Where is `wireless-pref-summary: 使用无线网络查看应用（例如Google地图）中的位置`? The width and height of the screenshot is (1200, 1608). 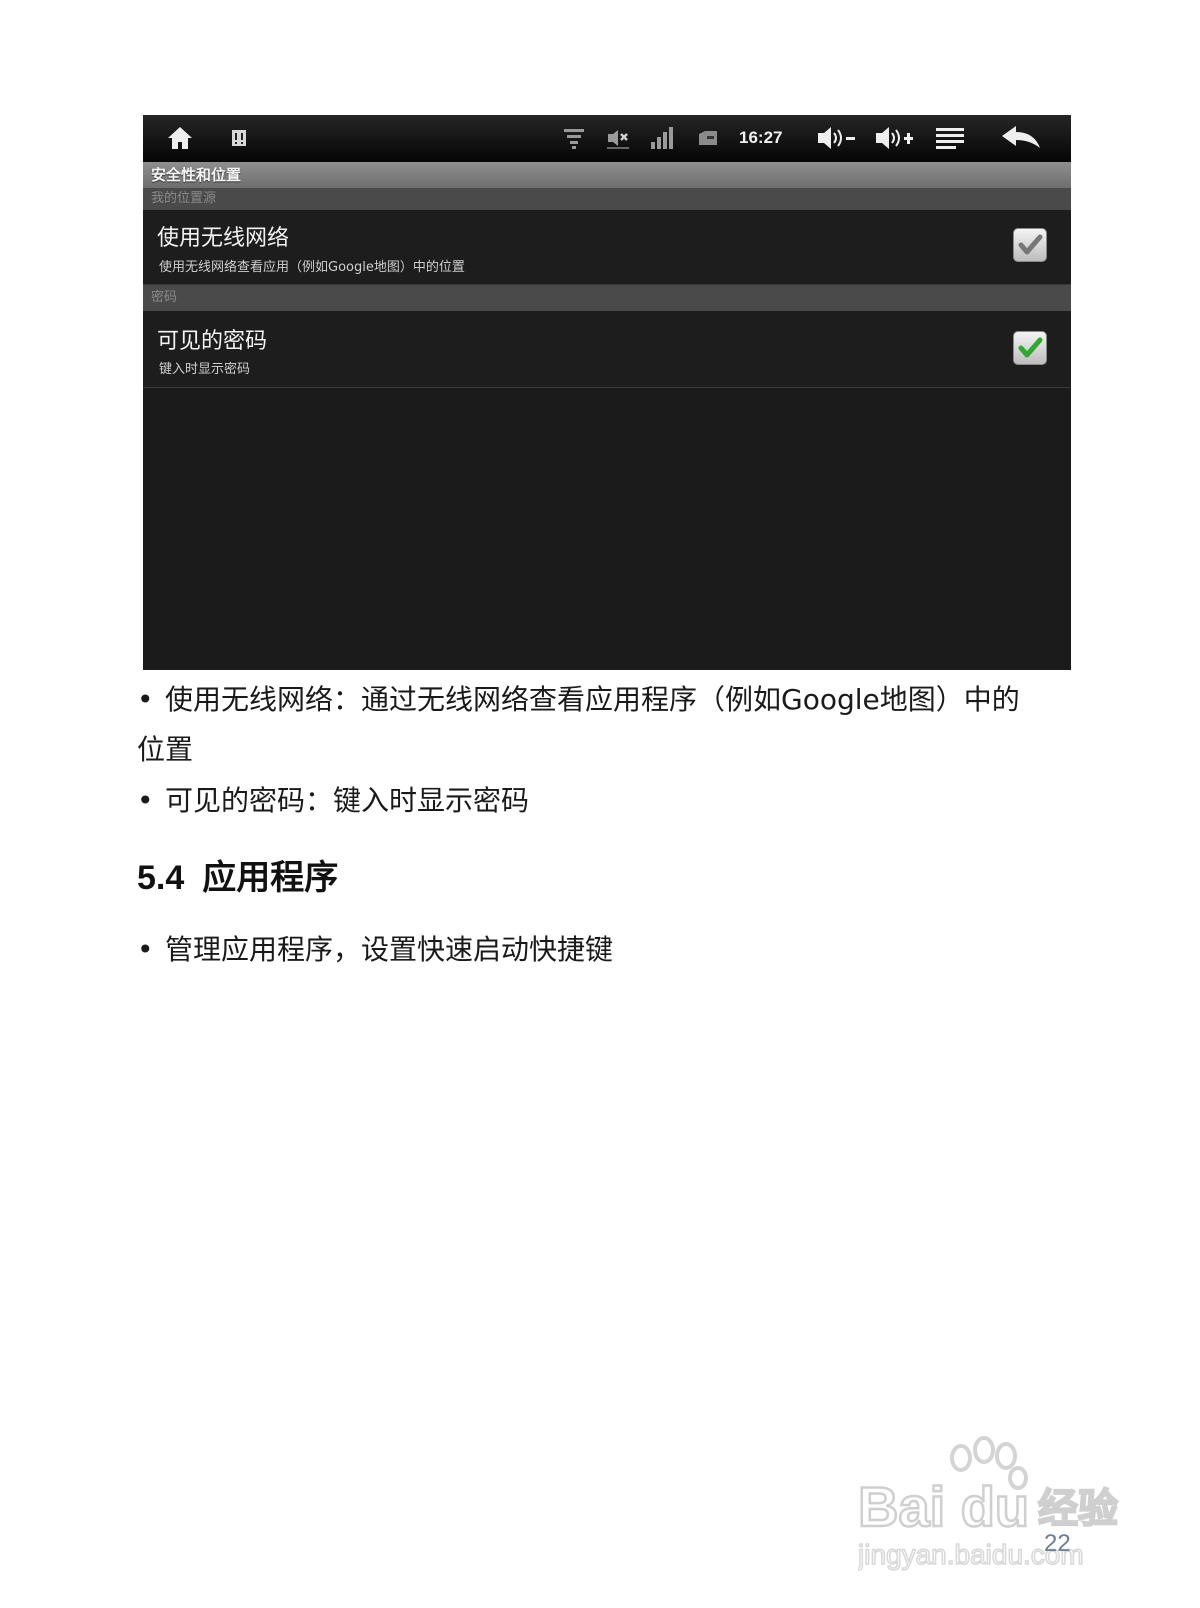
wireless-pref-summary: 使用无线网络查看应用（例如Google地图）中的位置 is located at coordinates (312, 267).